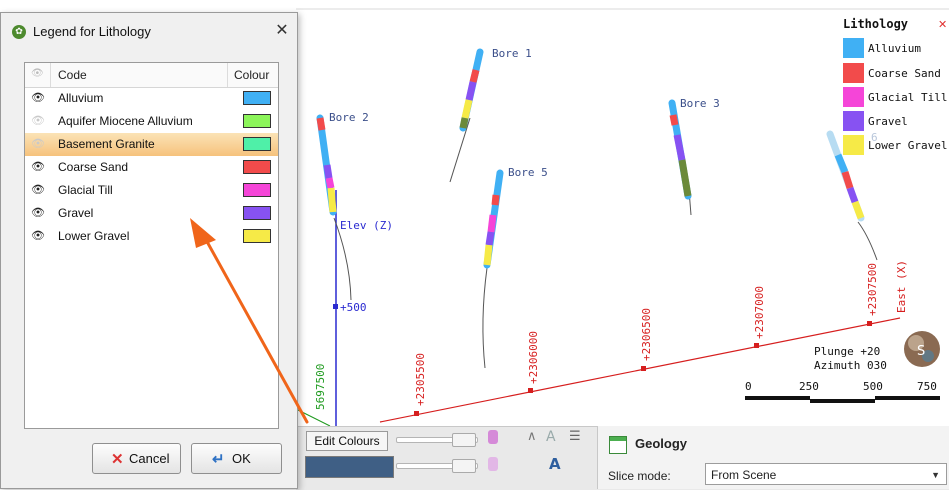 The width and height of the screenshot is (949, 490). What do you see at coordinates (151, 190) in the screenshot?
I see `table-row: 👁 Glacial Till` at bounding box center [151, 190].